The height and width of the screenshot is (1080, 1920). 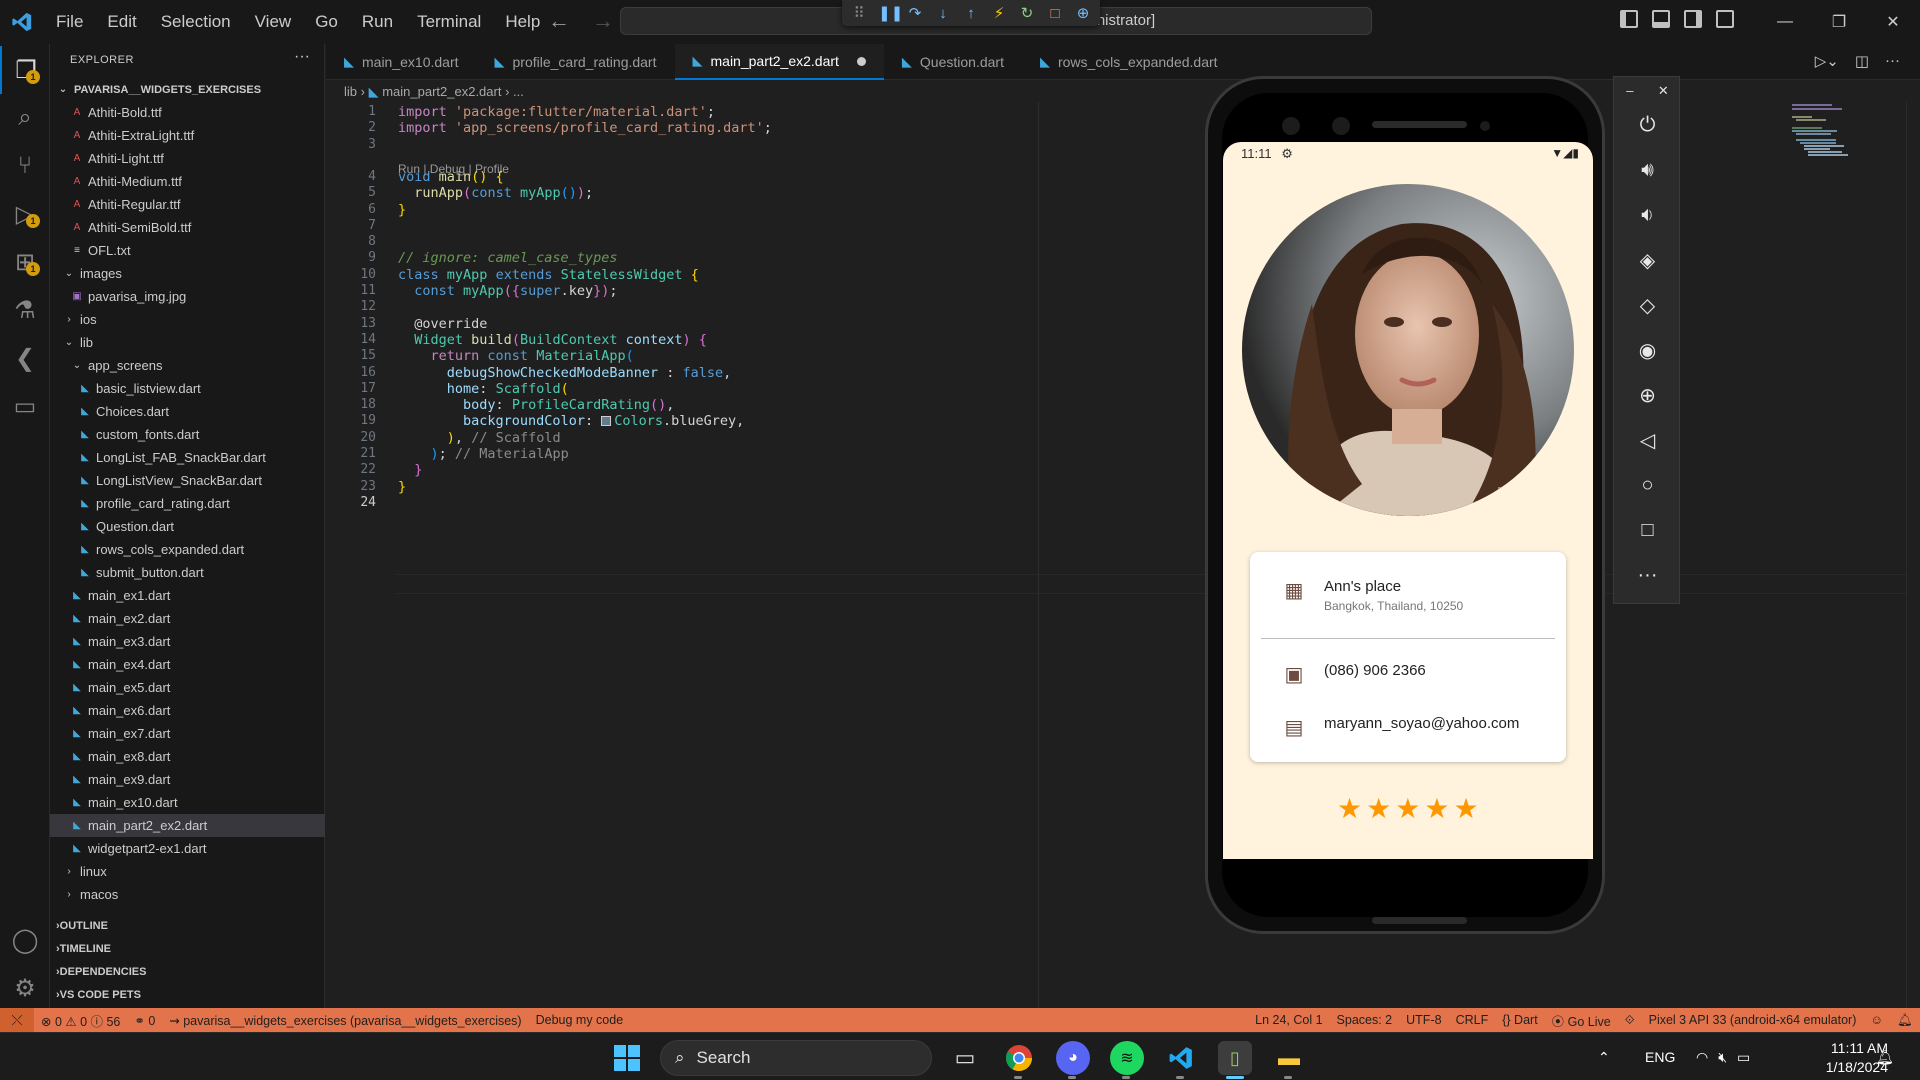 What do you see at coordinates (187, 972) in the screenshot?
I see `section-dependencies: › DEPENDENCIES` at bounding box center [187, 972].